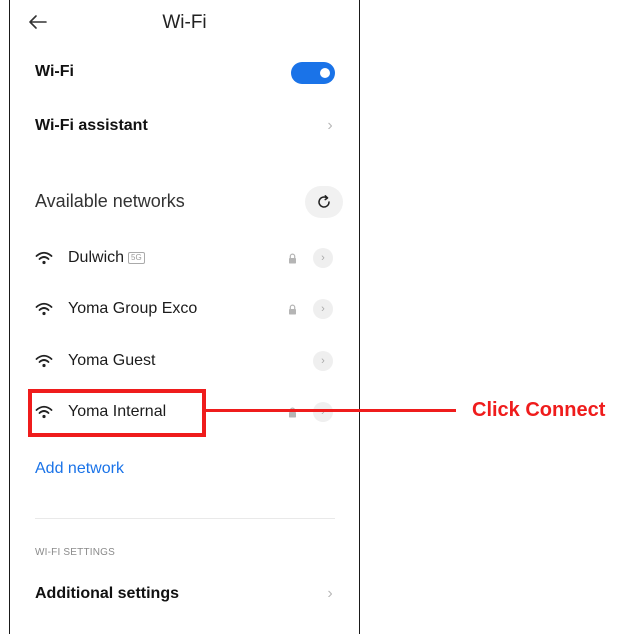 This screenshot has height=634, width=640. What do you see at coordinates (107, 594) in the screenshot?
I see `additional-settings-label: Additional settings` at bounding box center [107, 594].